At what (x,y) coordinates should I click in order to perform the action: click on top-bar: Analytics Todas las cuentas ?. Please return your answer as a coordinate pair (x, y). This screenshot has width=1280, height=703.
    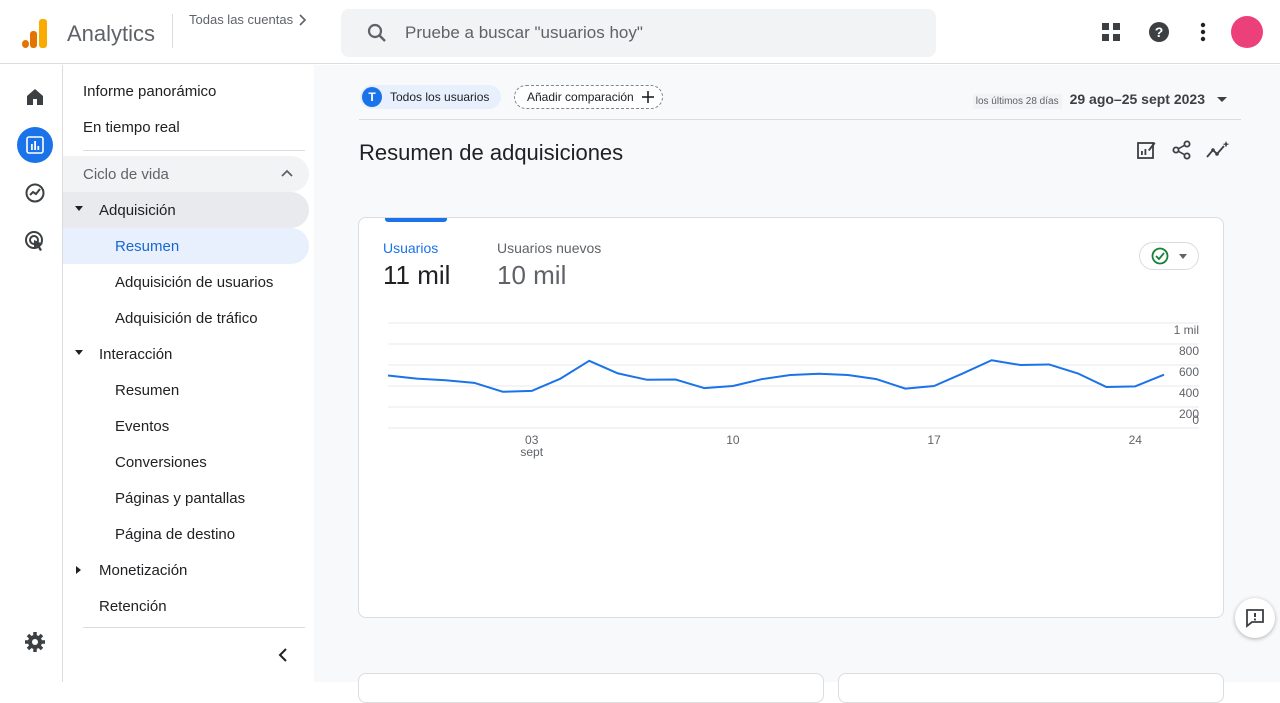
    Looking at the image, I should click on (640, 32).